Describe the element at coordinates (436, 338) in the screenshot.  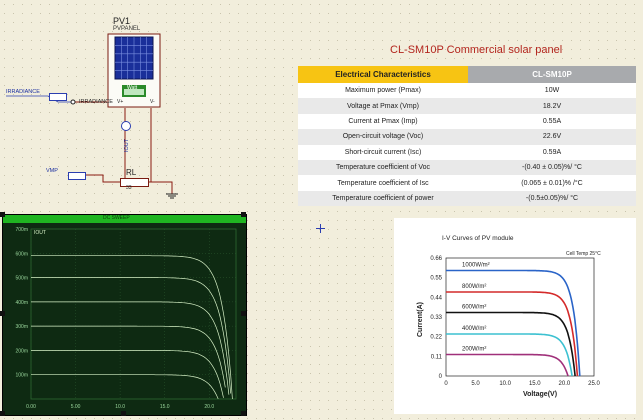
I see `iv-y-tick-label: 0.22` at that location.